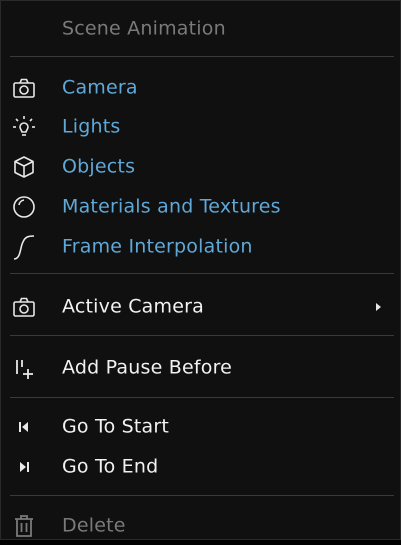 The width and height of the screenshot is (401, 545). Describe the element at coordinates (24, 207) in the screenshot. I see `material-sphere-icon` at that location.